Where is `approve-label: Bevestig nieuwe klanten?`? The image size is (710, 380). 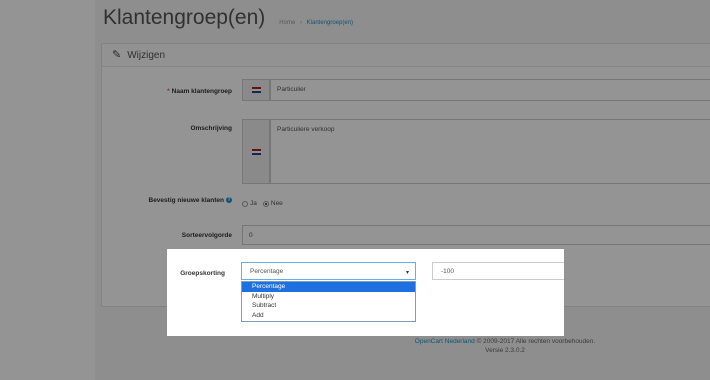
approve-label: Bevestig nieuwe klanten? is located at coordinates (167, 200).